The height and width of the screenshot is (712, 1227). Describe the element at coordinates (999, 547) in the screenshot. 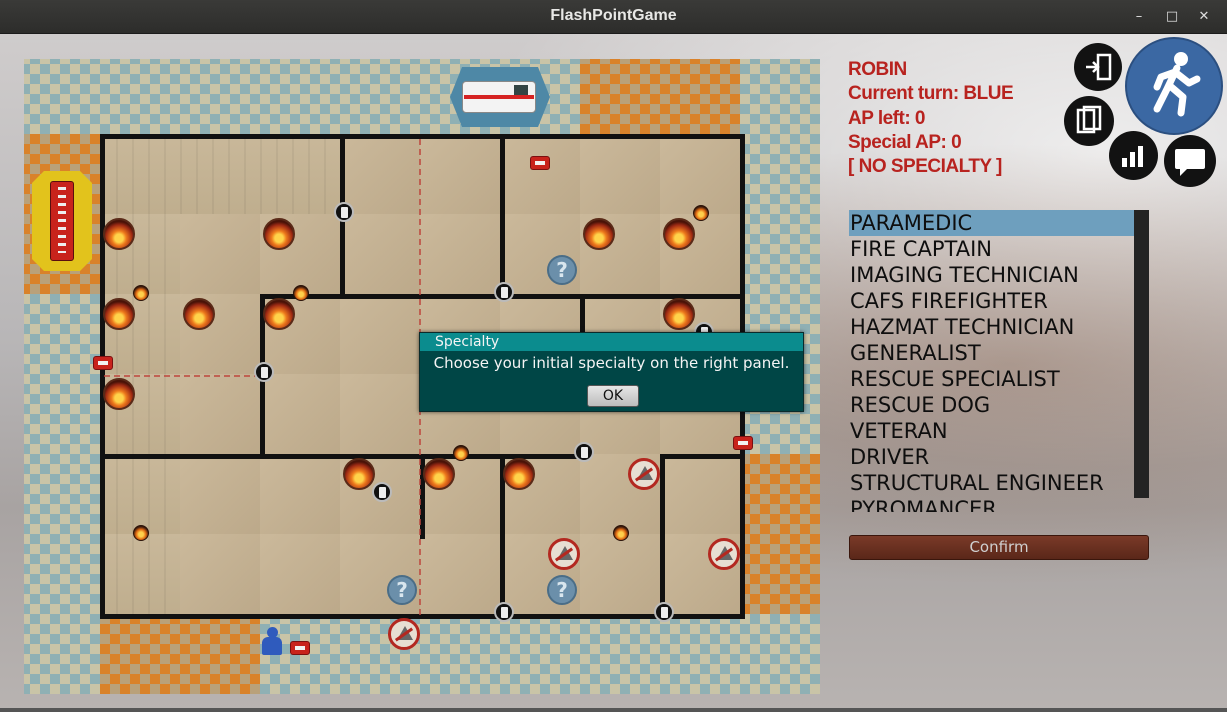

I see `confirm-button: Confirm` at that location.